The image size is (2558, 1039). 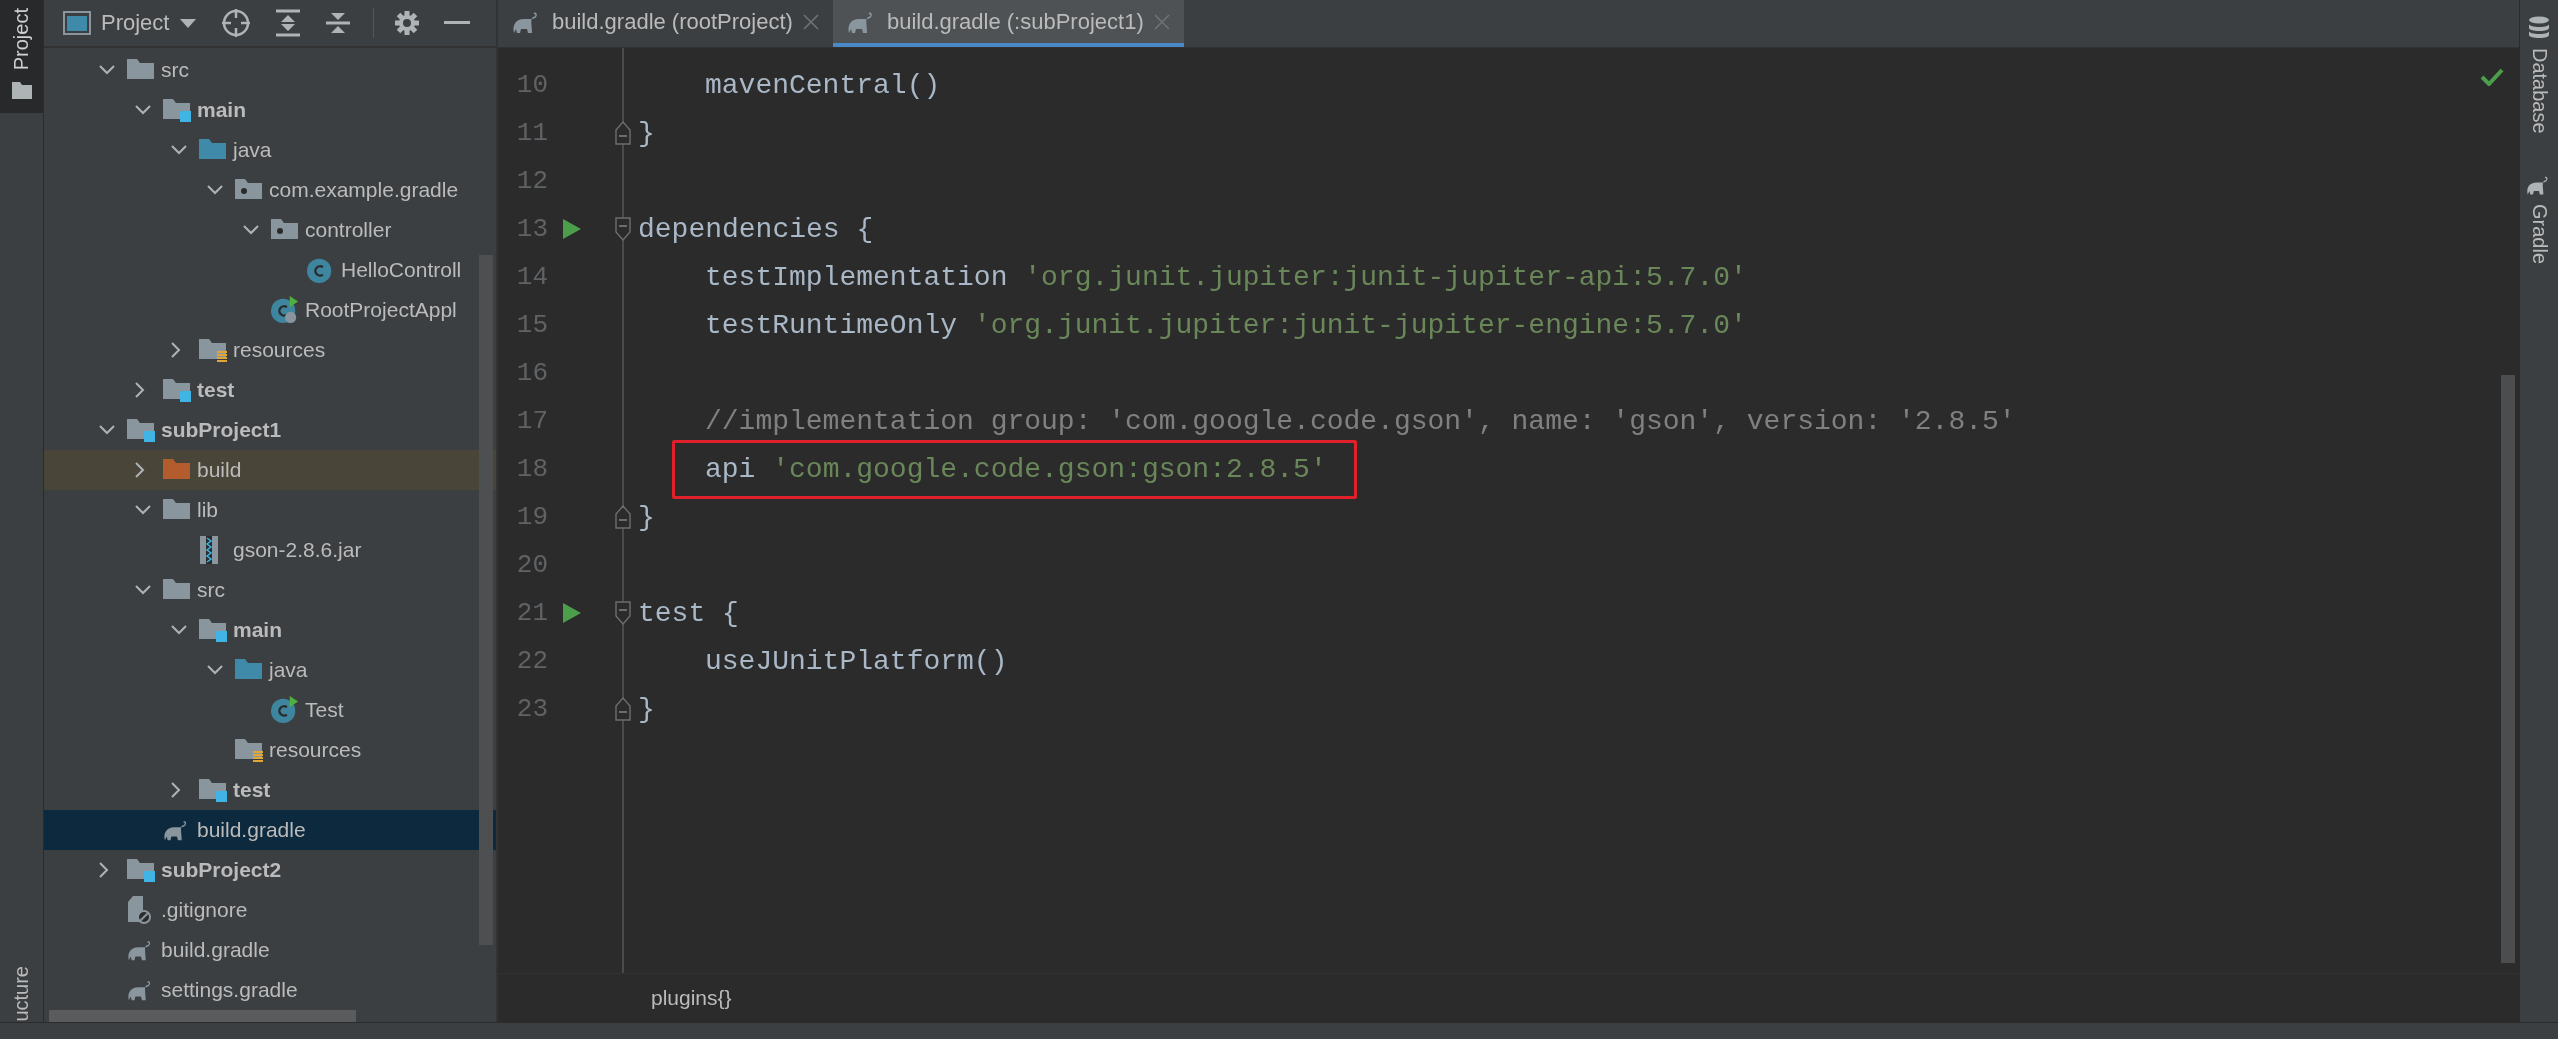 I want to click on tree-item-label: java, so click(x=288, y=670).